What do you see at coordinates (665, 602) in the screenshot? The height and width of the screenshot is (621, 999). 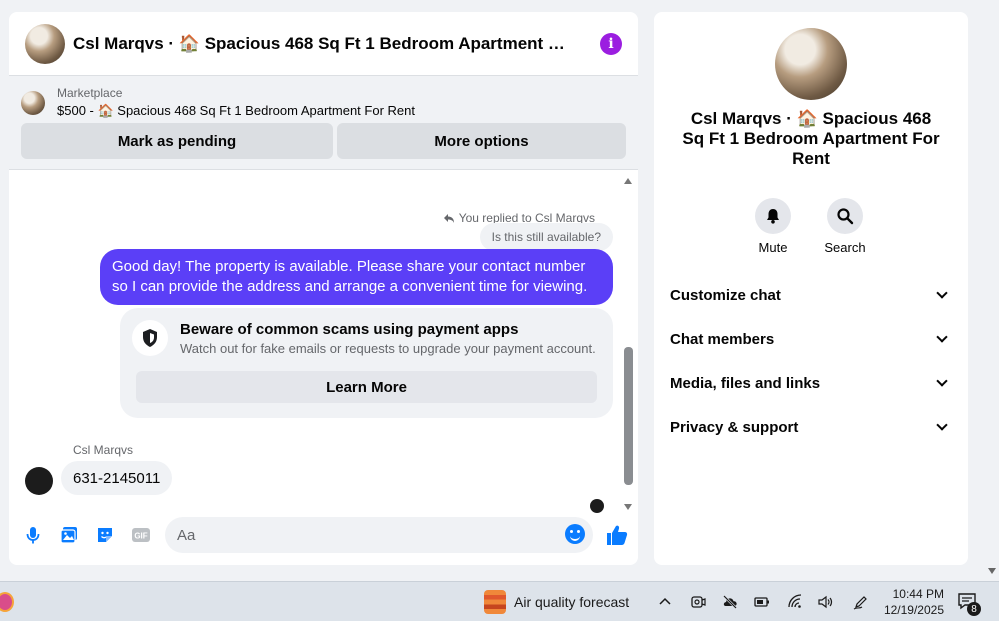 I see `chevron-up-icon` at bounding box center [665, 602].